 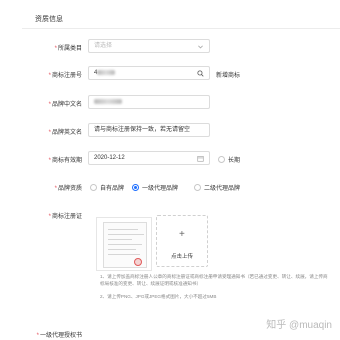 I want to click on calendar-icon, so click(x=200, y=159).